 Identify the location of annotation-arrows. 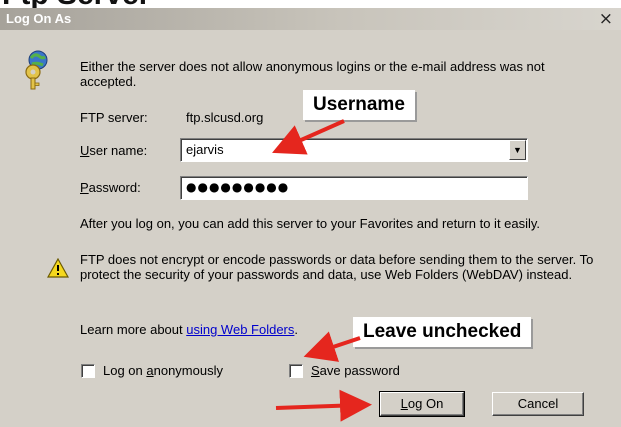
(322, 270).